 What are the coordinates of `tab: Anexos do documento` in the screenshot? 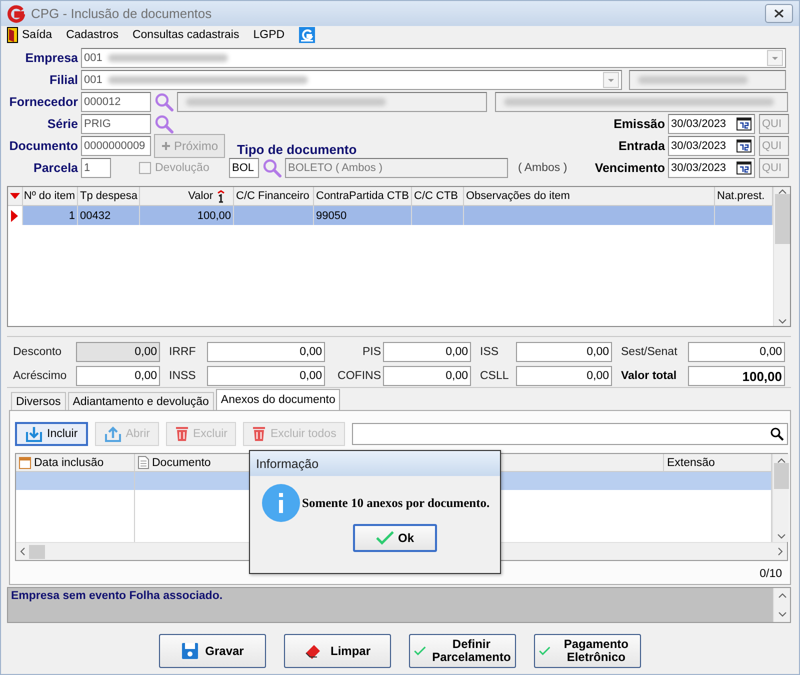 It's located at (278, 399).